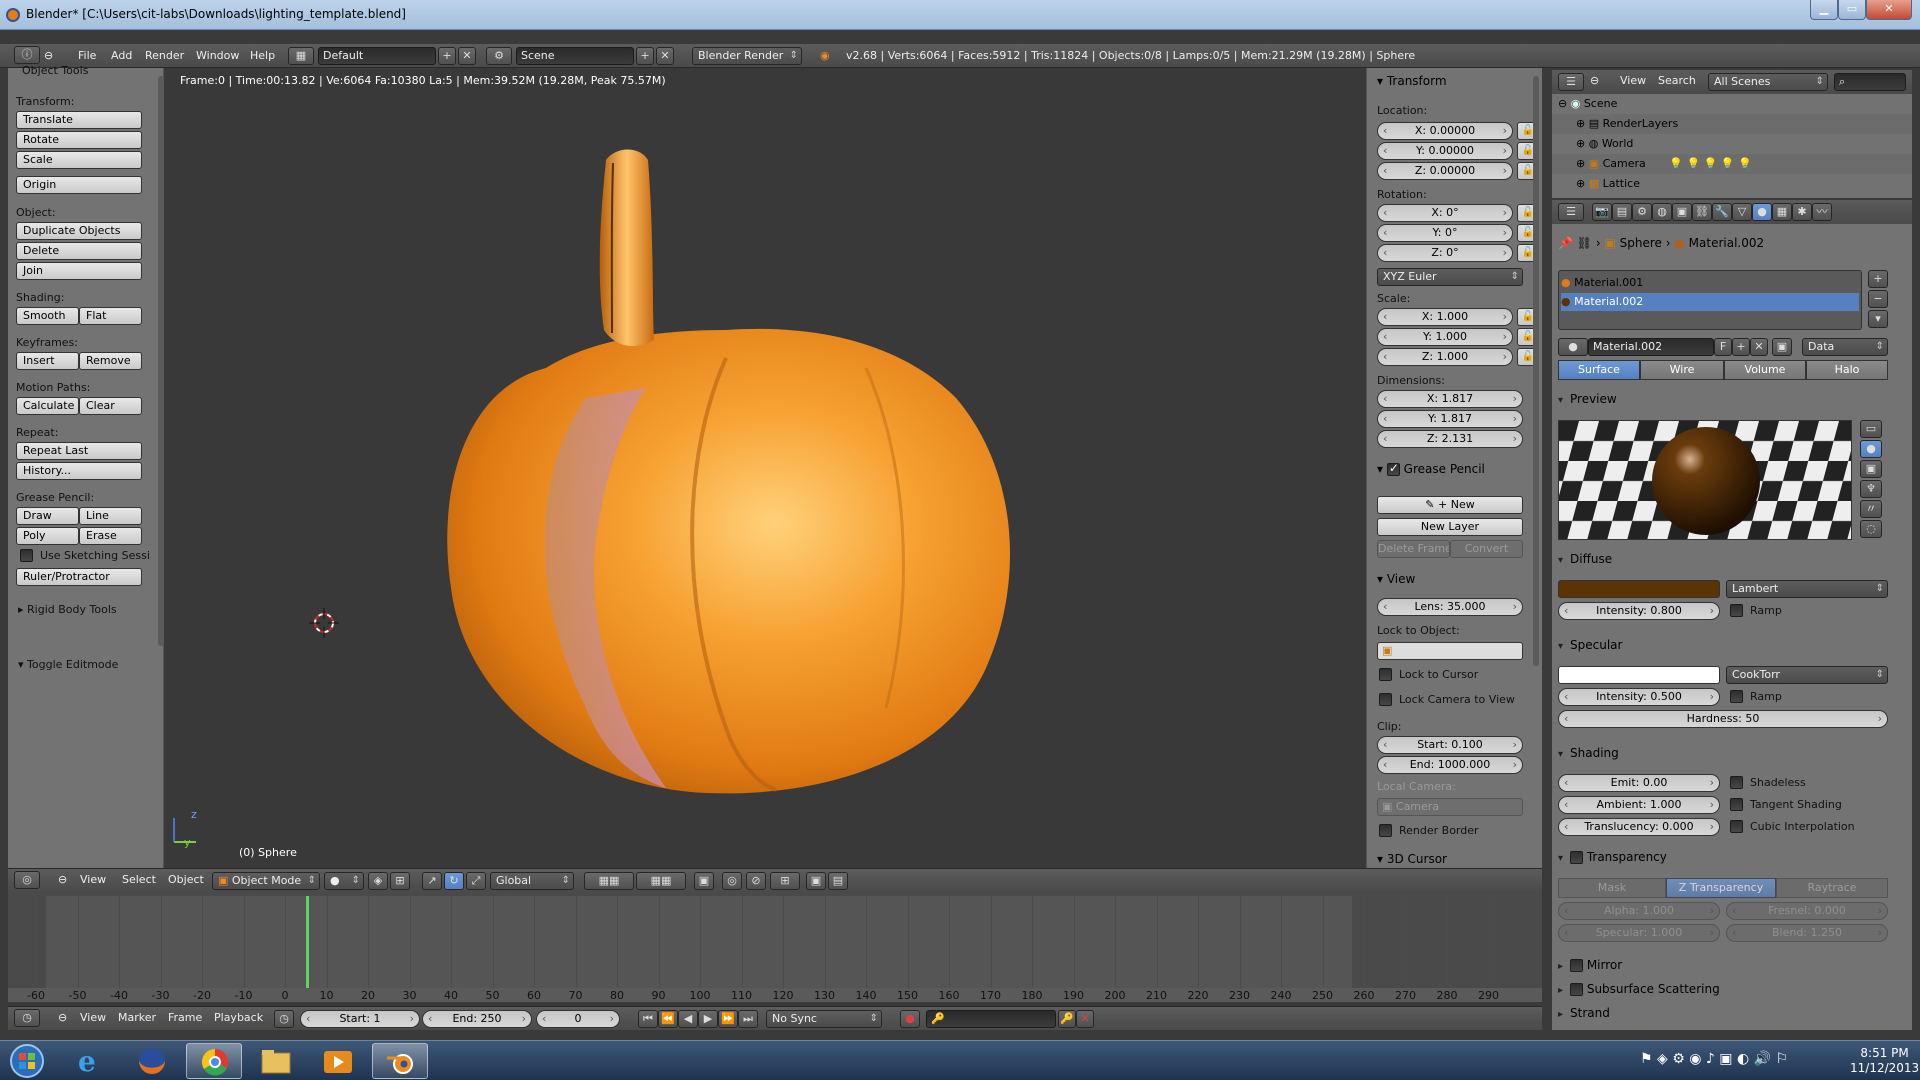  I want to click on draw-button: Draw, so click(47, 516).